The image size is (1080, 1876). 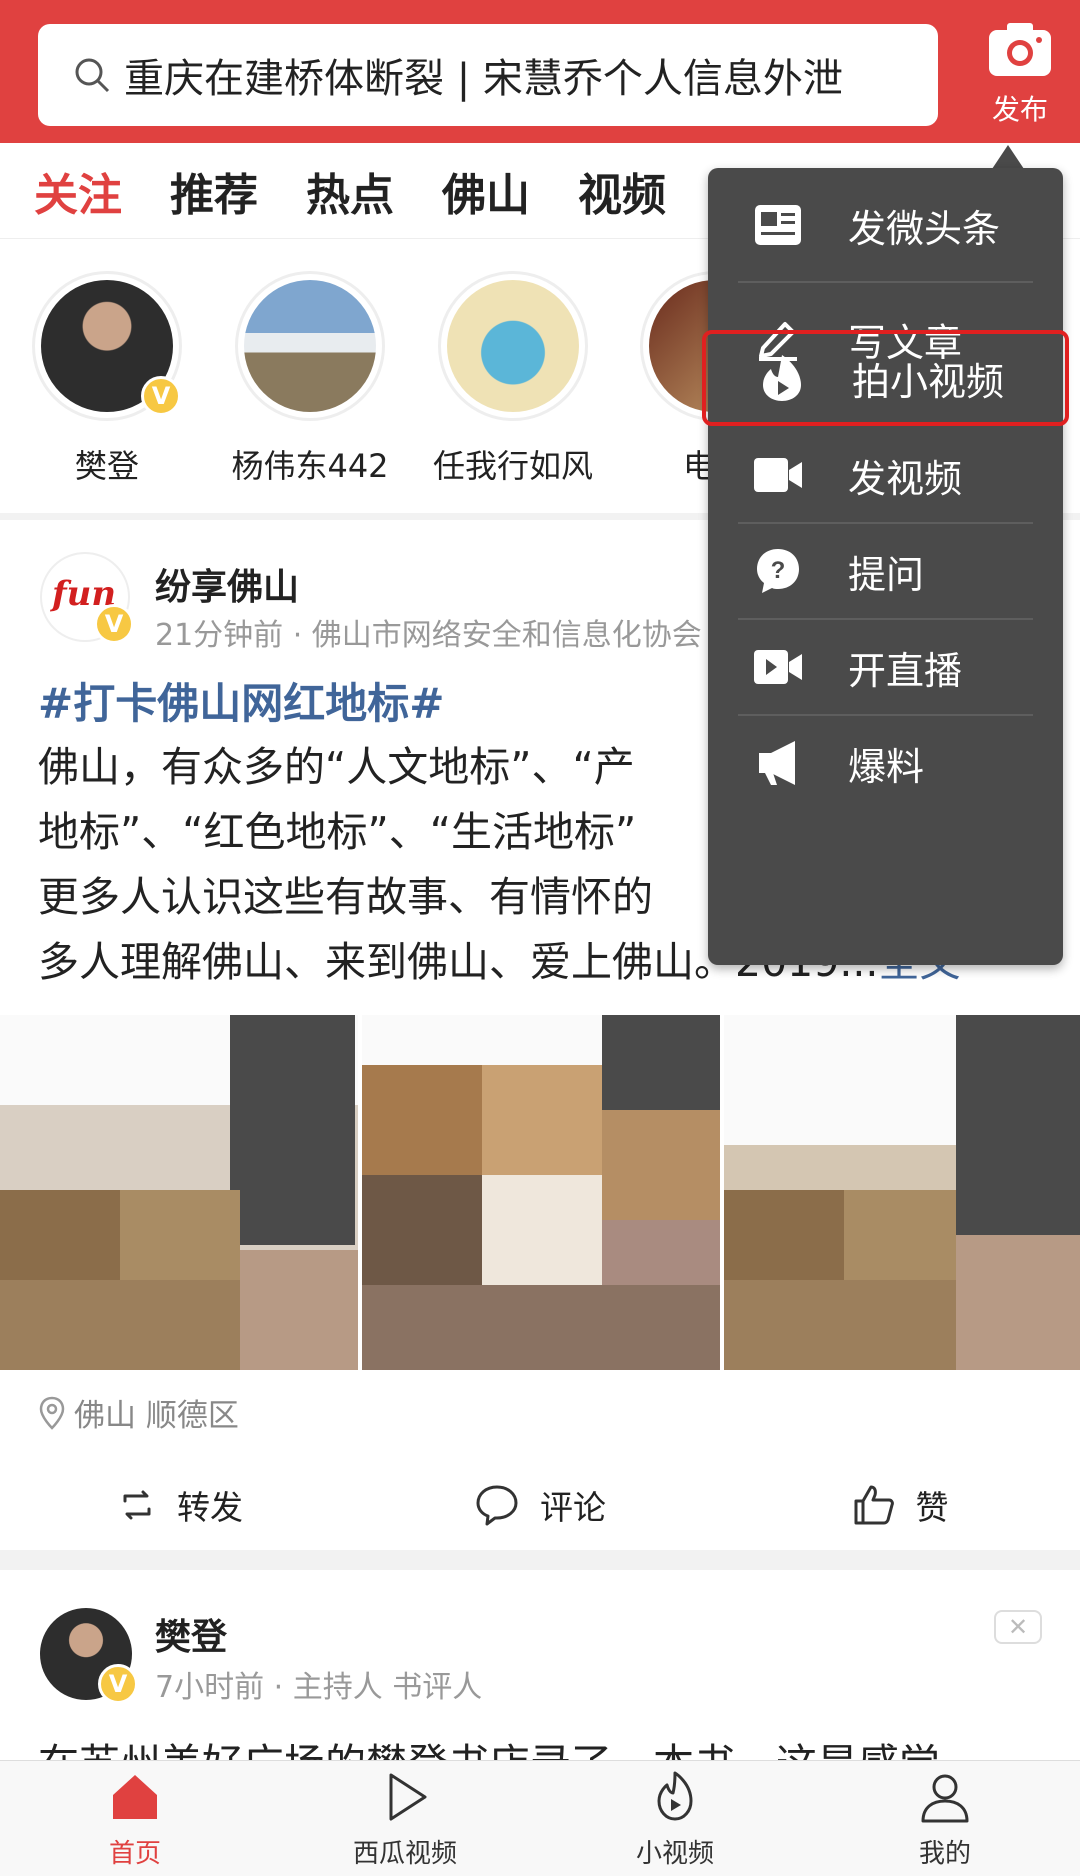 What do you see at coordinates (928, 381) in the screenshot?
I see `menu-label: 拍小视频` at bounding box center [928, 381].